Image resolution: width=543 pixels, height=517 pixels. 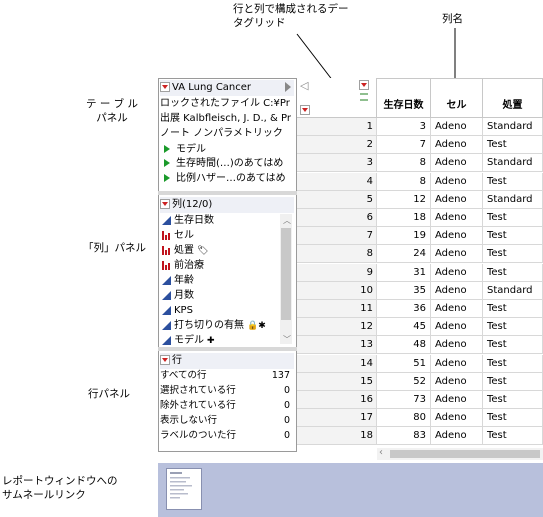 I want to click on cell-survival-days: 52, so click(x=404, y=381).